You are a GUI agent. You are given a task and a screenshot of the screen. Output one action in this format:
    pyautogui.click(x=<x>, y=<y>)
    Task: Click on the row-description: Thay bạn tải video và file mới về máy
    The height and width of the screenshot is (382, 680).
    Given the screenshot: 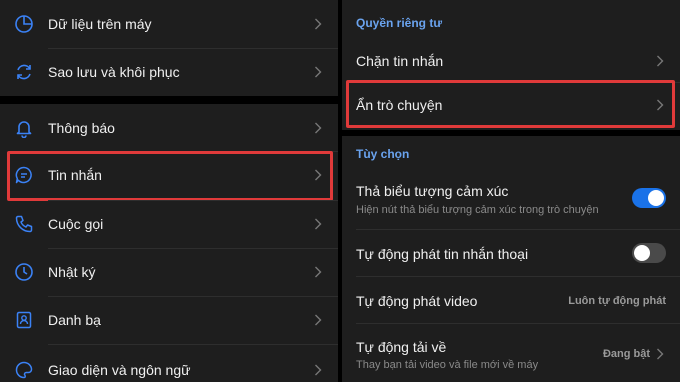 What is the action you would take?
    pyautogui.click(x=447, y=365)
    